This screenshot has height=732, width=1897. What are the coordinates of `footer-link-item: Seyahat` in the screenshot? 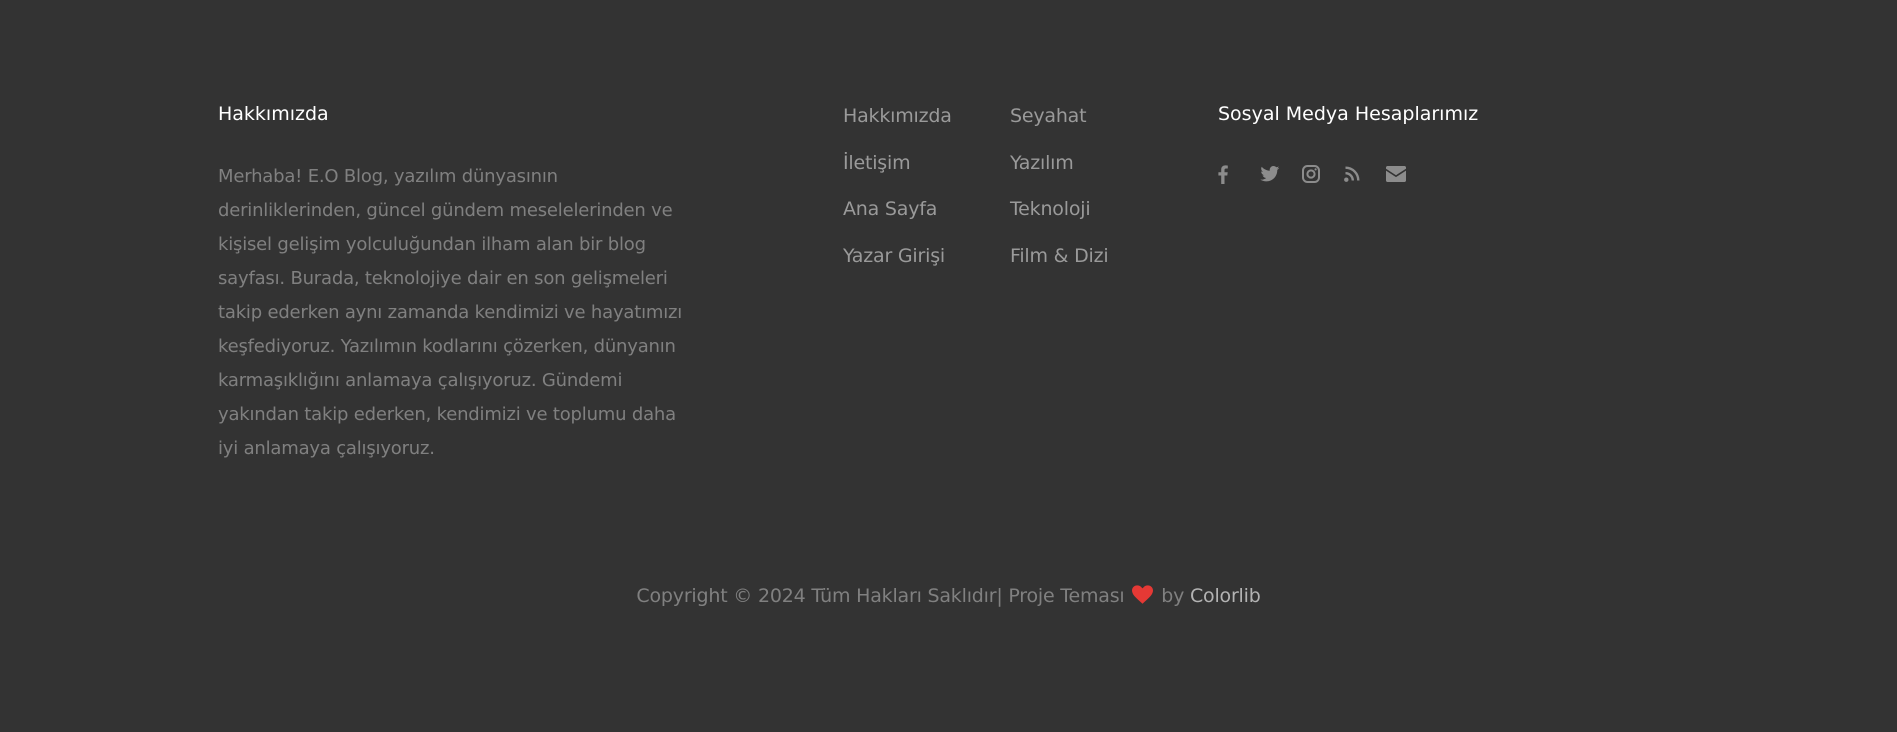 It's located at (1059, 125).